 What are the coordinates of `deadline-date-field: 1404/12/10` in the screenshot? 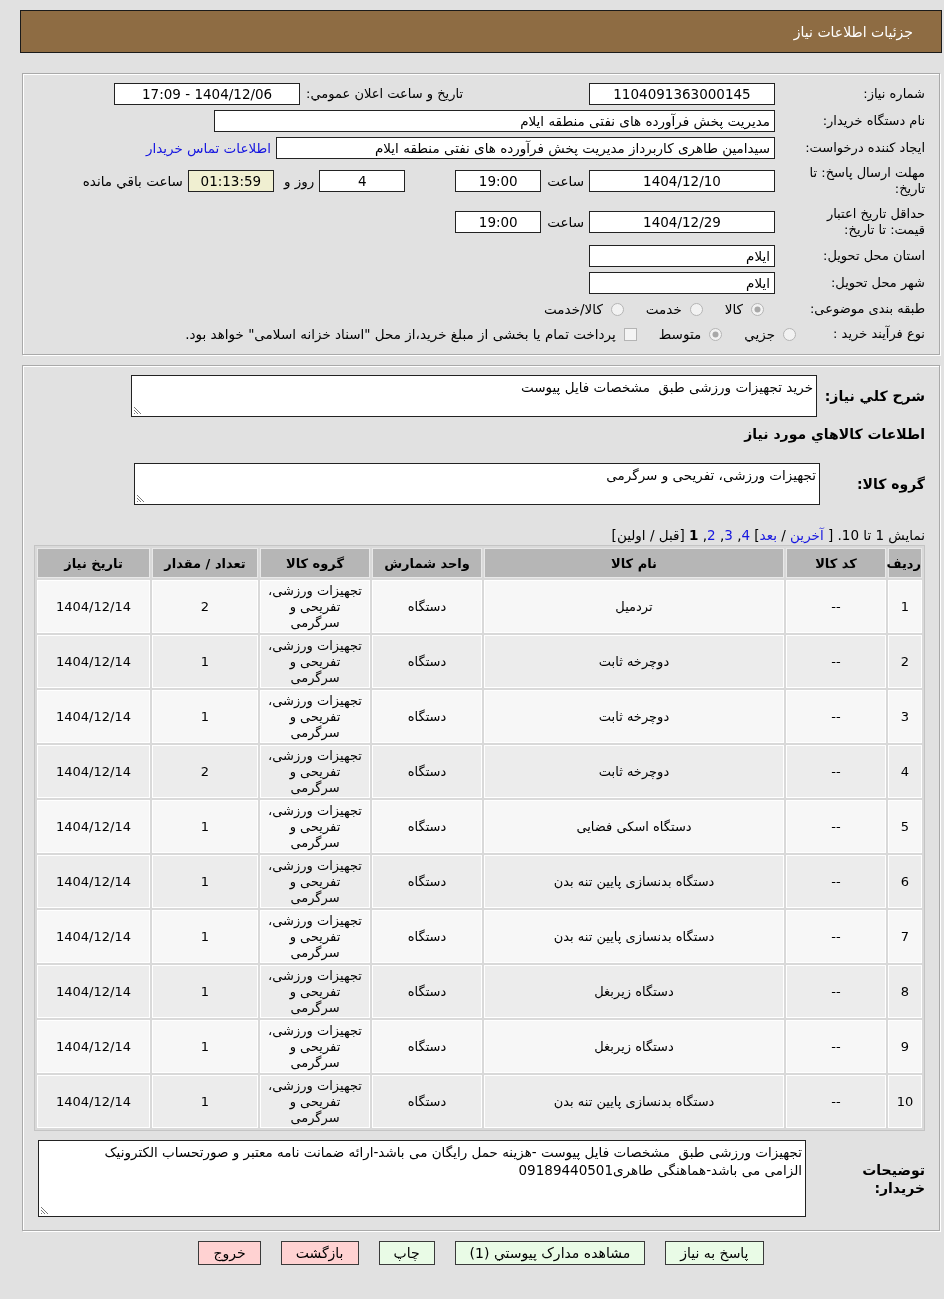 It's located at (682, 181).